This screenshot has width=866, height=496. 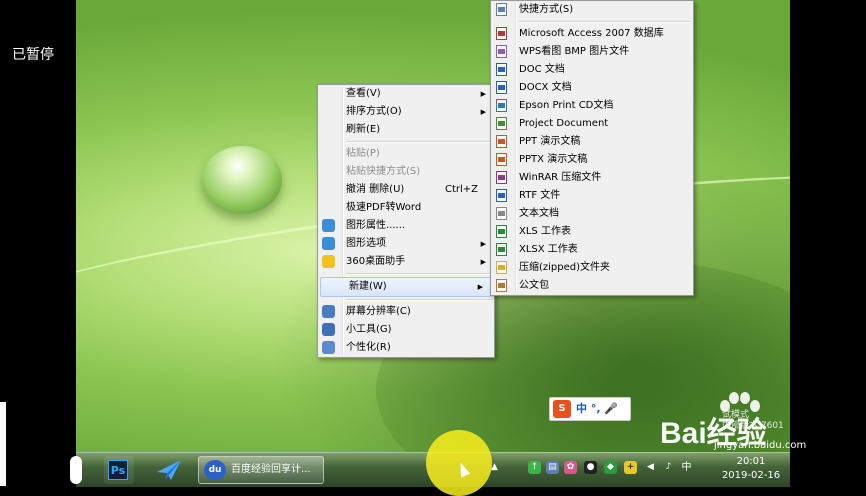 What do you see at coordinates (592, 196) in the screenshot?
I see `new-submenu-item: RTF 文件` at bounding box center [592, 196].